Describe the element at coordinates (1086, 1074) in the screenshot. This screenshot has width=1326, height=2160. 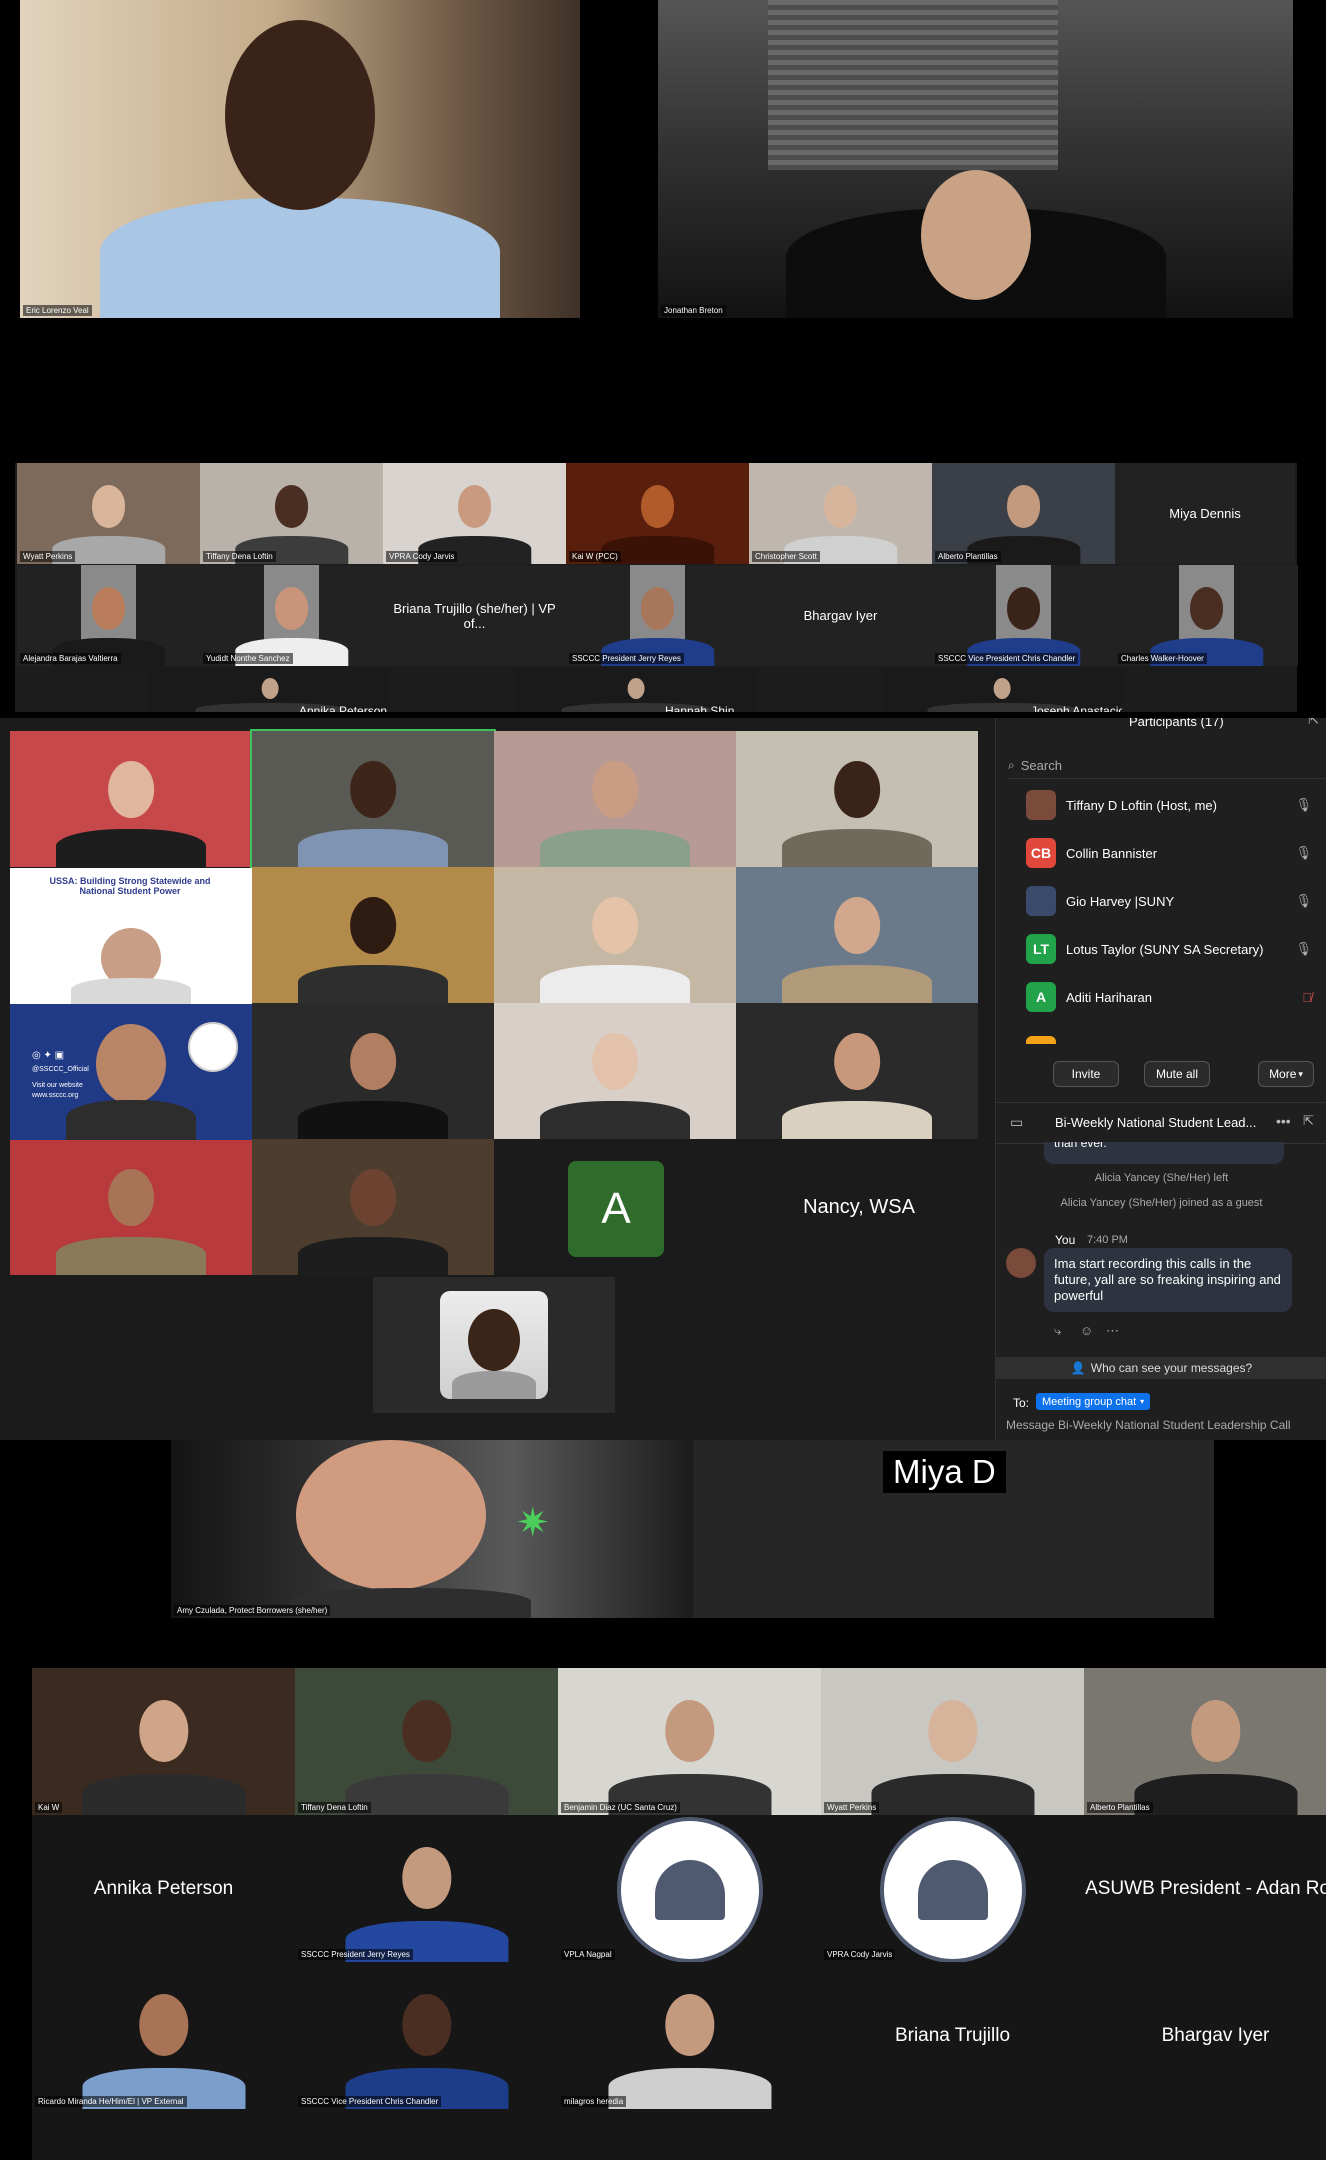
I see `invite-button: Invite` at that location.